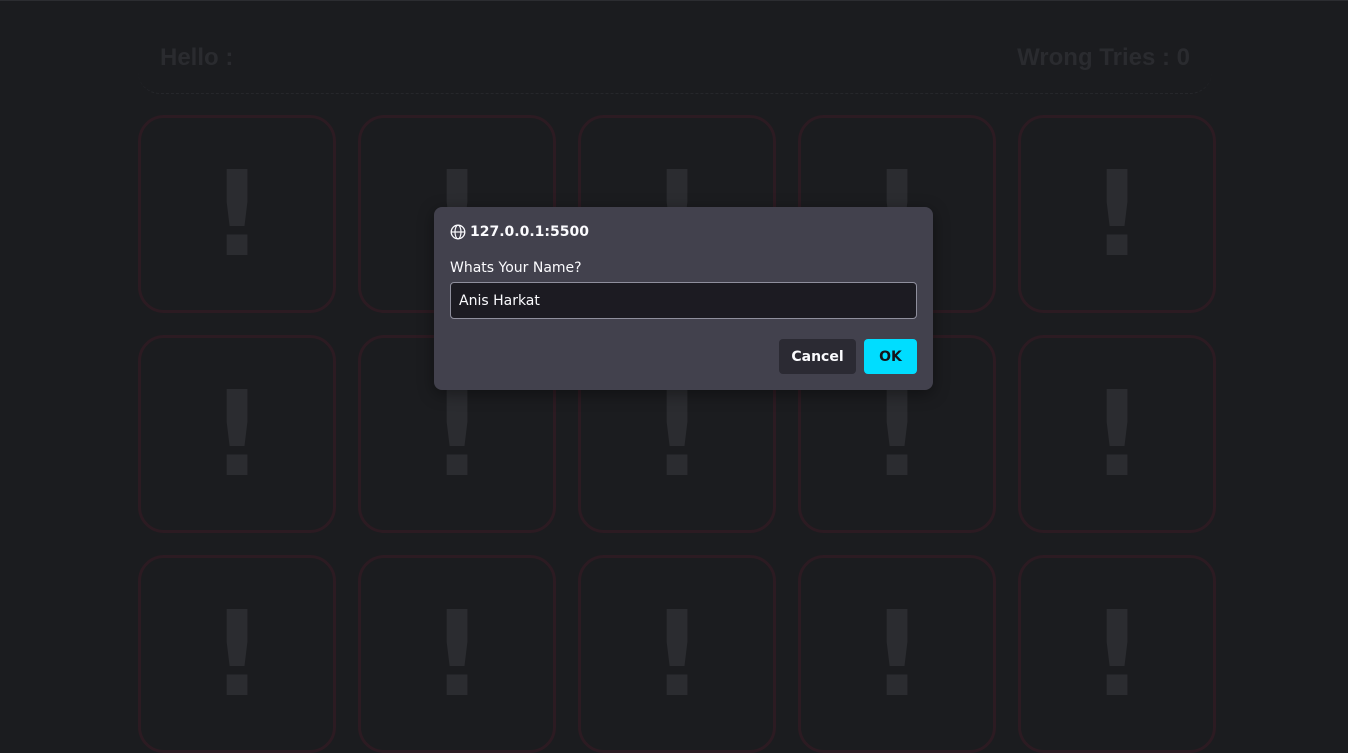 The height and width of the screenshot is (753, 1348). What do you see at coordinates (197, 57) in the screenshot?
I see `player-name-label: Hello :` at bounding box center [197, 57].